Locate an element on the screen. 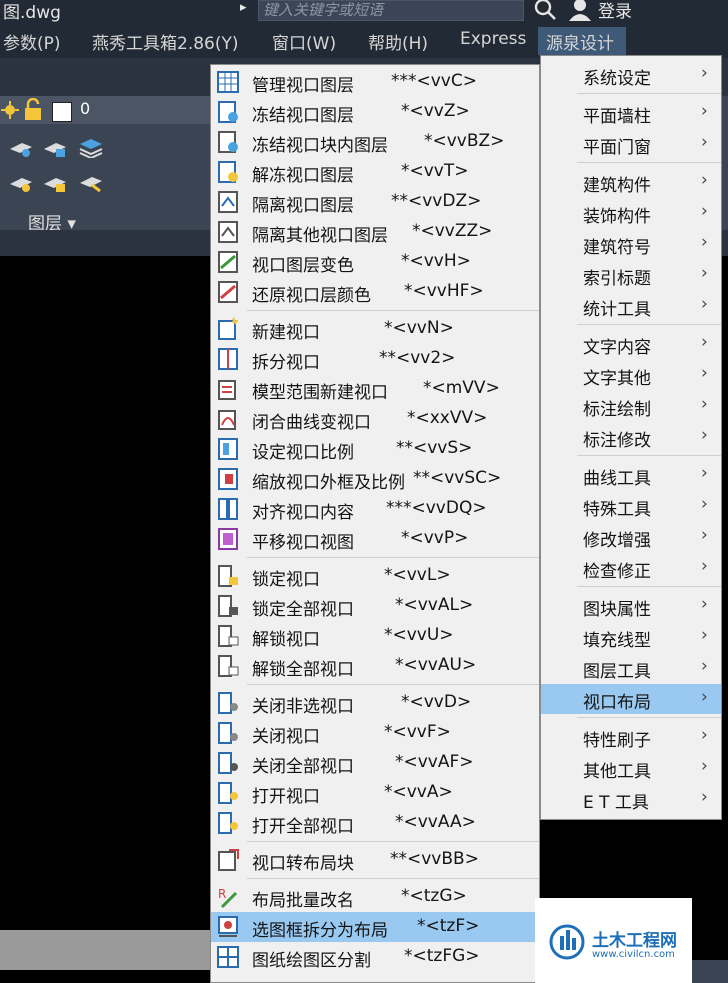 The image size is (728, 983). submenu-item-property-brush: 特性刷子 › is located at coordinates (631, 737).